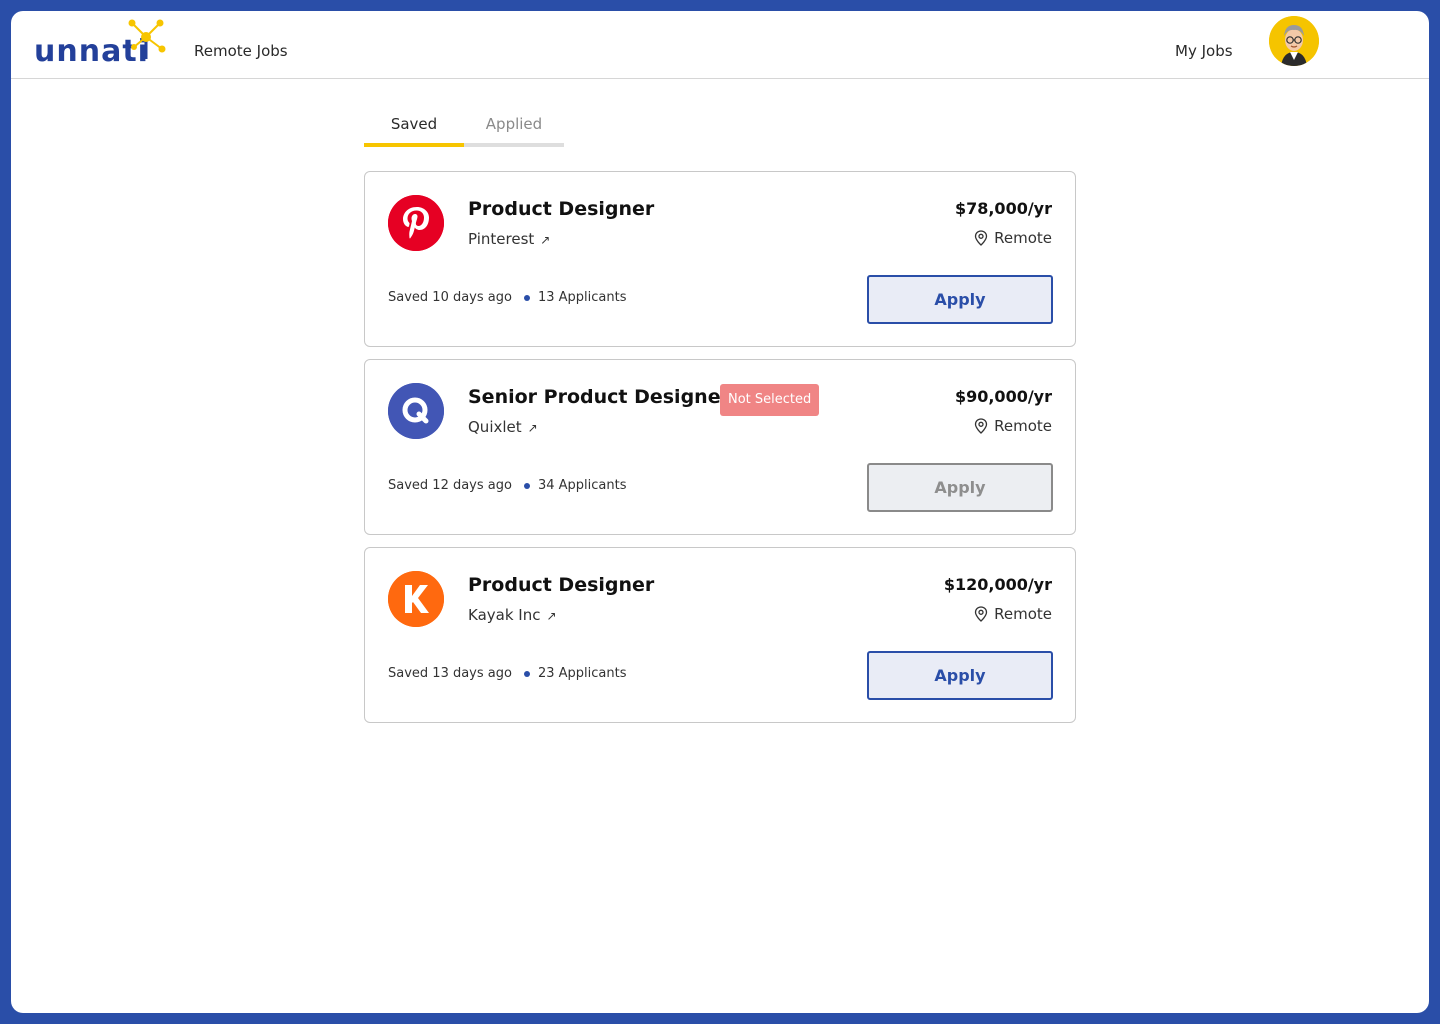 The height and width of the screenshot is (1024, 1440). I want to click on job-meta: Saved 13 days ago 23 Applicants, so click(507, 673).